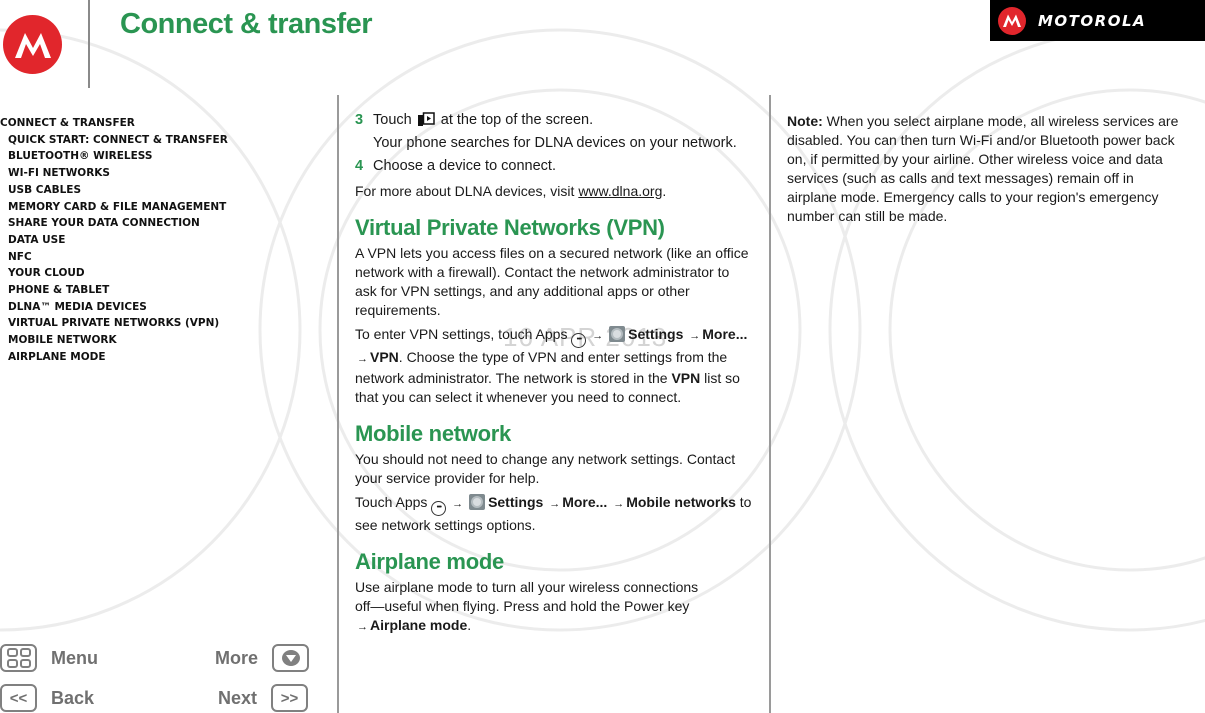  What do you see at coordinates (433, 433) in the screenshot?
I see `mobile-network-heading: Mobile network` at bounding box center [433, 433].